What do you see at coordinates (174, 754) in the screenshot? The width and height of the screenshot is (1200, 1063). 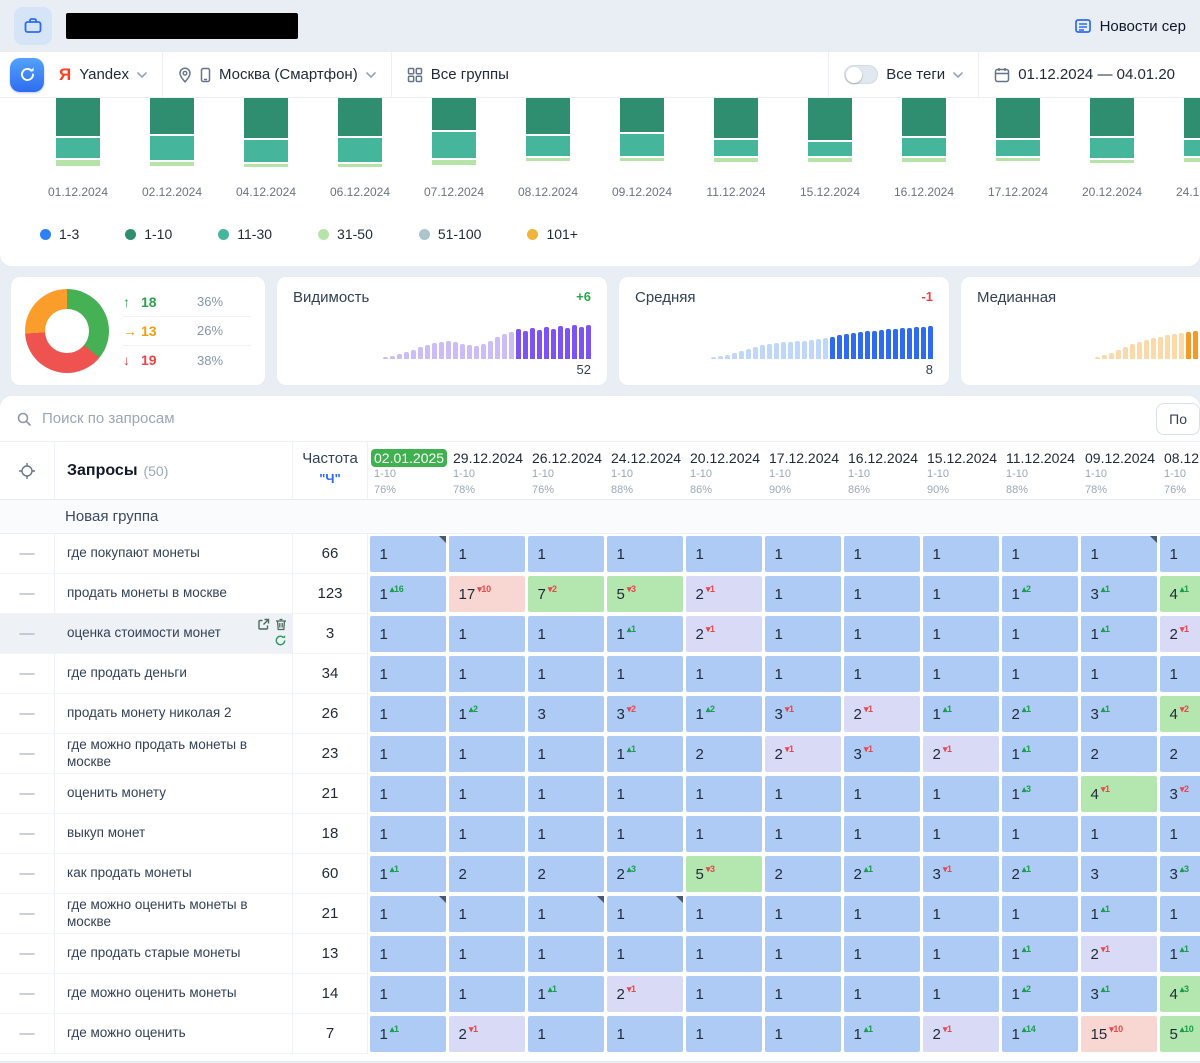 I see `query-cell: где можно продать монеты в москве` at bounding box center [174, 754].